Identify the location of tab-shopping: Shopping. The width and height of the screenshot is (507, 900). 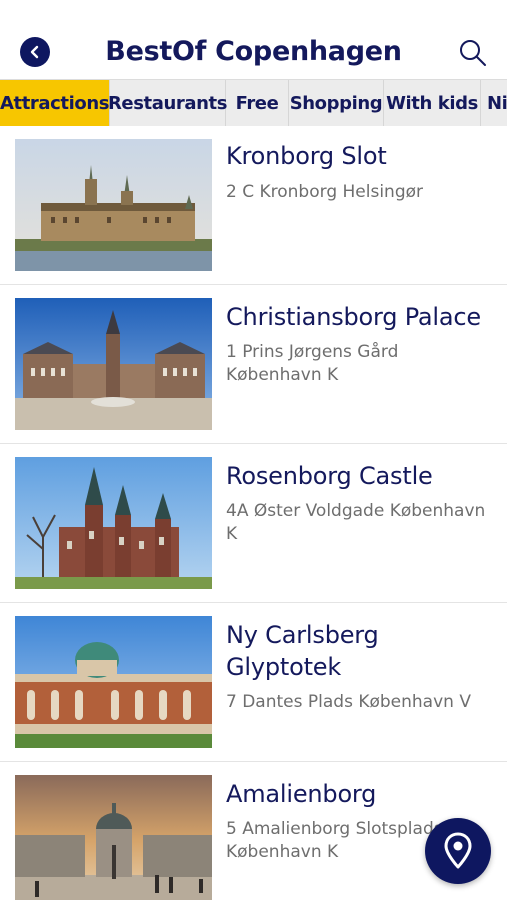
(336, 103).